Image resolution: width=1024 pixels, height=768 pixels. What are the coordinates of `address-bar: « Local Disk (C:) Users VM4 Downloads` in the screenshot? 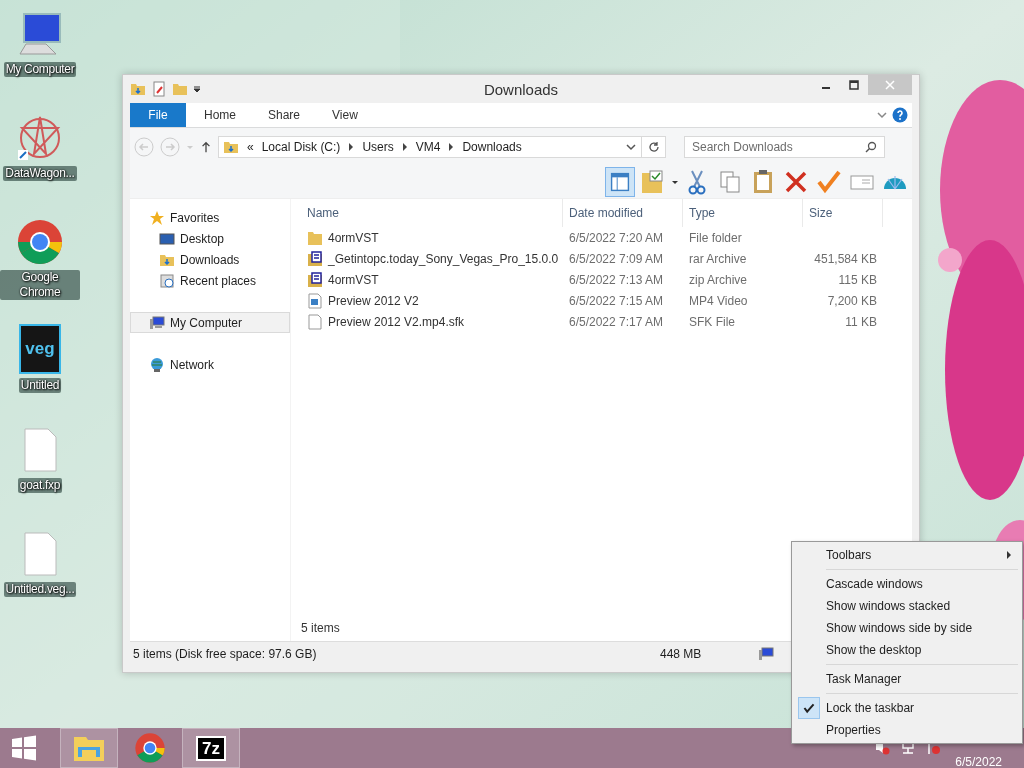 It's located at (430, 147).